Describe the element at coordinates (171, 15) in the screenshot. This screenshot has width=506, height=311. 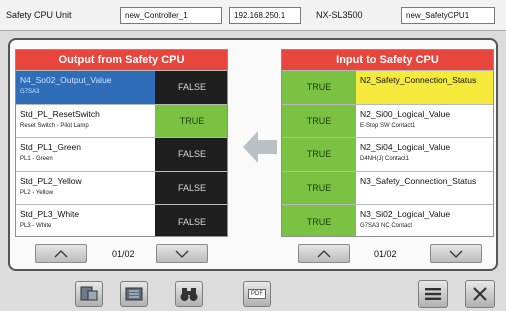
I see `controller-name-field: new_Controller_1` at that location.